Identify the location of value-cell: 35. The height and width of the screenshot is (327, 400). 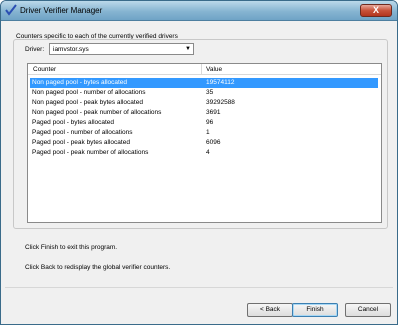
(210, 92).